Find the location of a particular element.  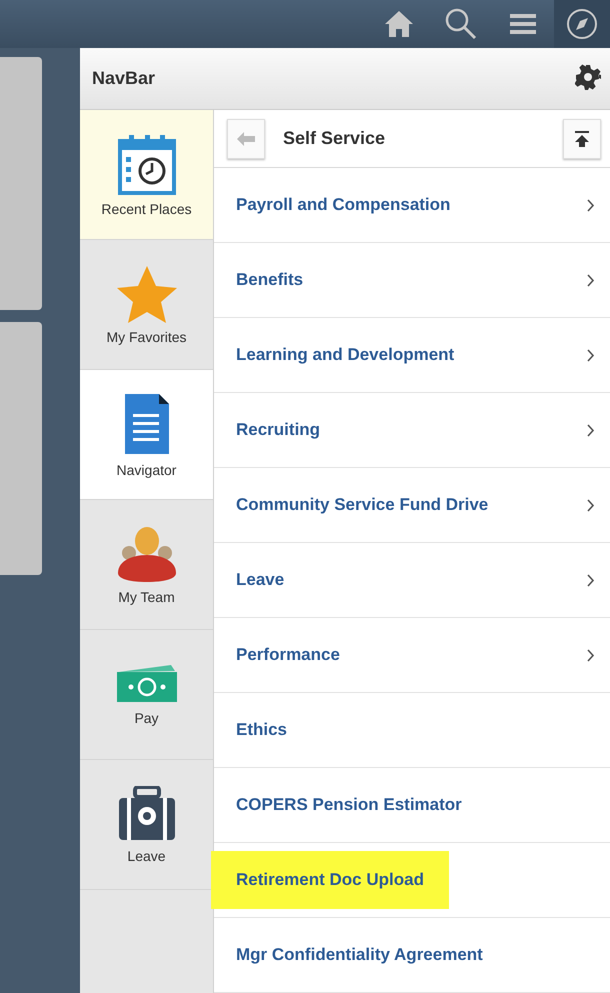

settings-icon is located at coordinates (588, 77).